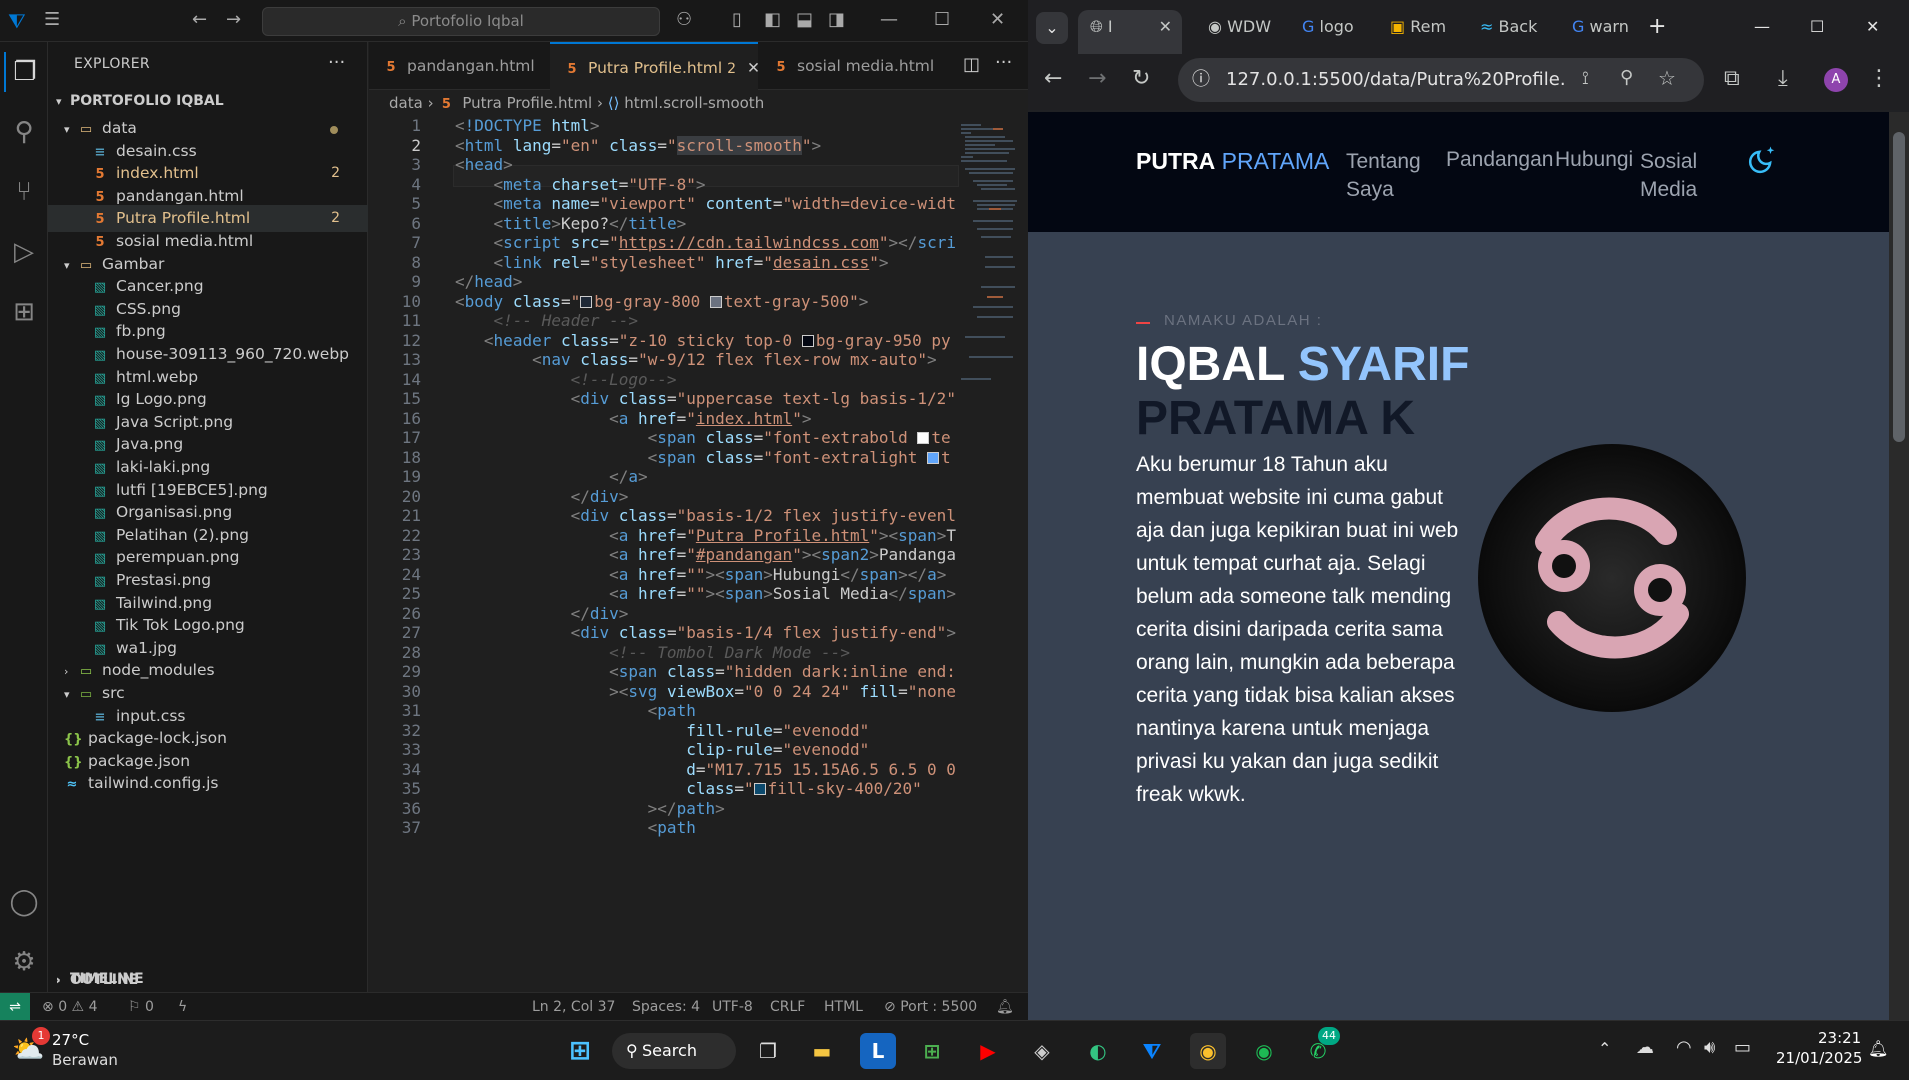 Image resolution: width=1909 pixels, height=1080 pixels. What do you see at coordinates (572, 69) in the screenshot?
I see `html-file-icon: 5` at bounding box center [572, 69].